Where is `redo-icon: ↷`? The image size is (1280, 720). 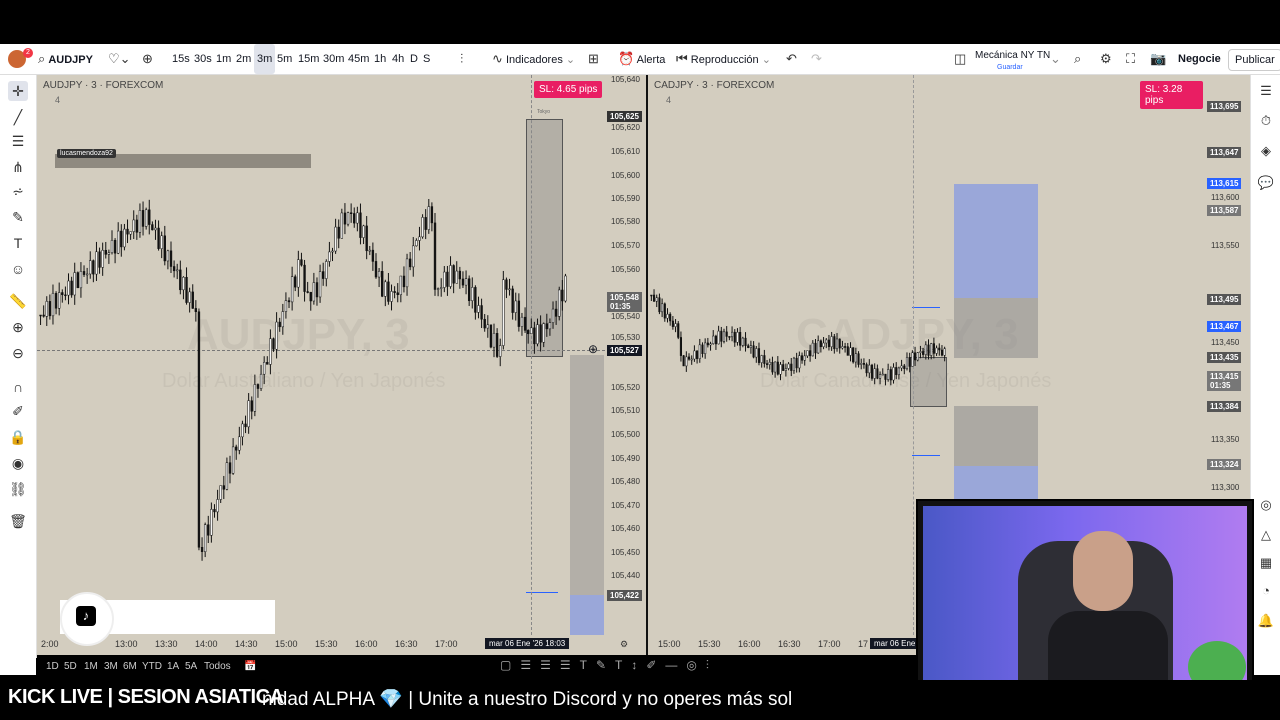 redo-icon: ↷ is located at coordinates (816, 59).